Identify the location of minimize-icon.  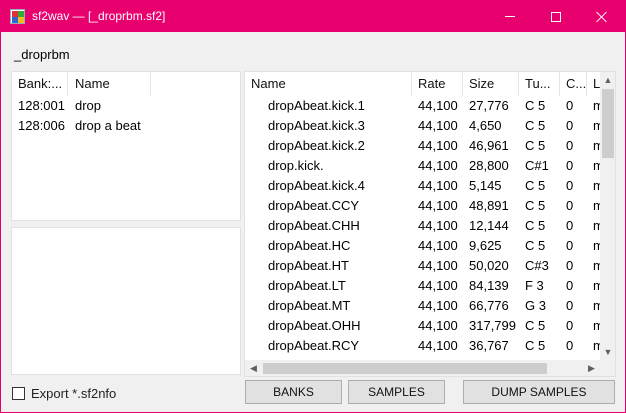
(510, 16).